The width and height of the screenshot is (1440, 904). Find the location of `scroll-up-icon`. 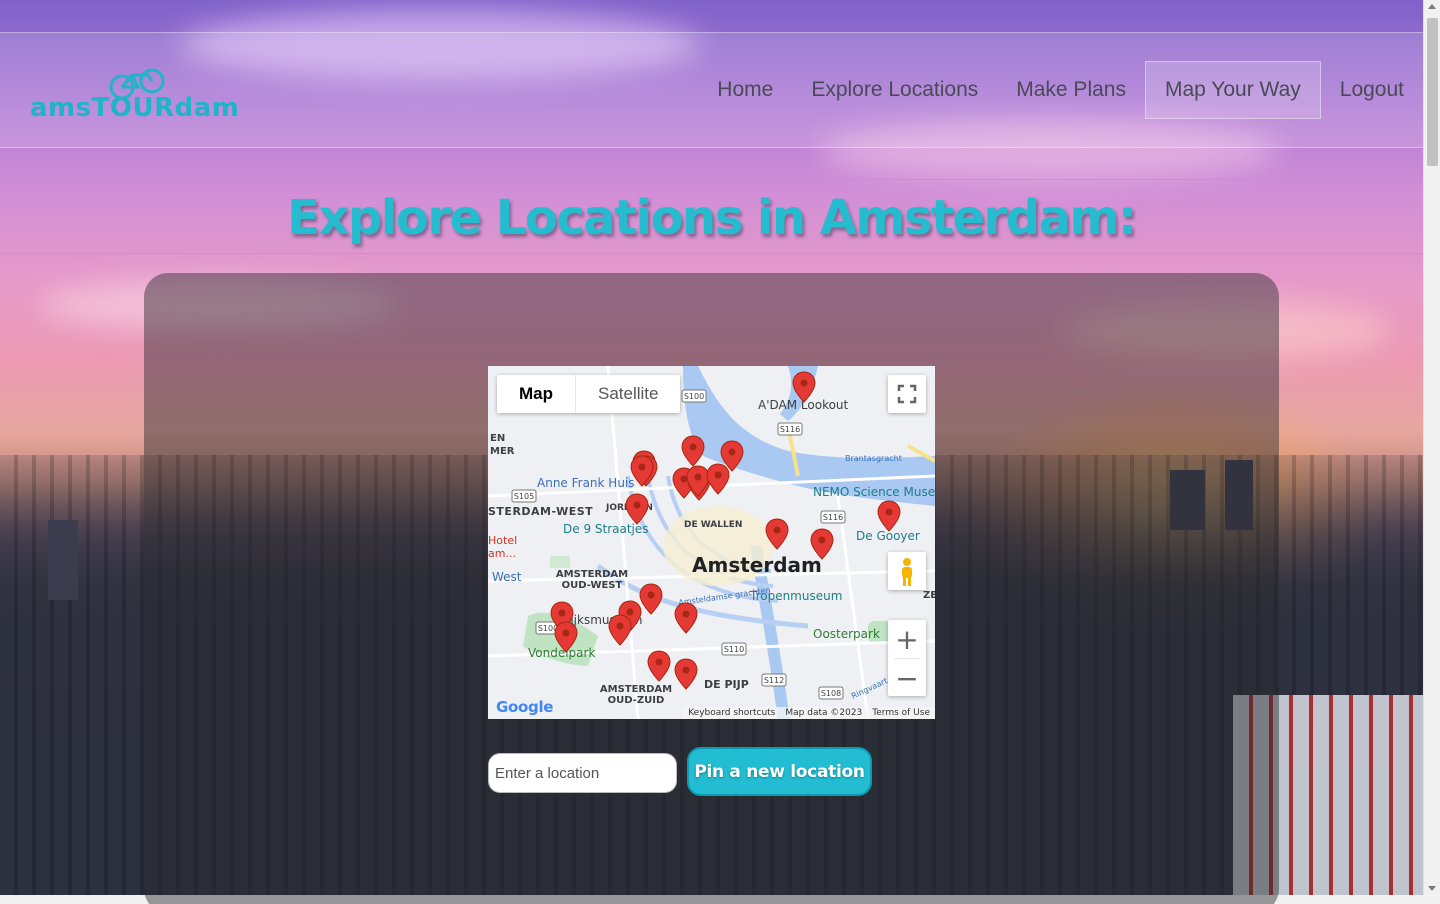

scroll-up-icon is located at coordinates (1432, 6).